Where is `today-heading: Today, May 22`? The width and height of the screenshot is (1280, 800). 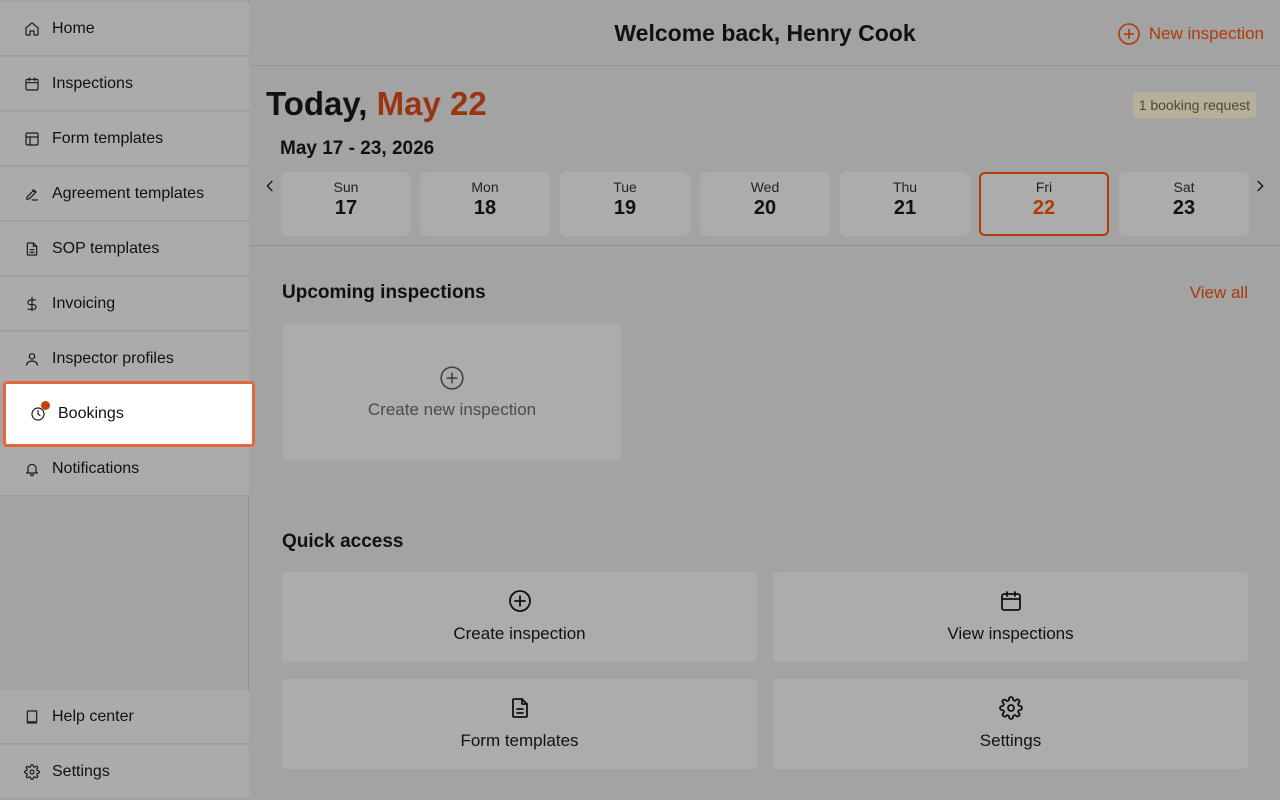
today-heading: Today, May 22 is located at coordinates (376, 104).